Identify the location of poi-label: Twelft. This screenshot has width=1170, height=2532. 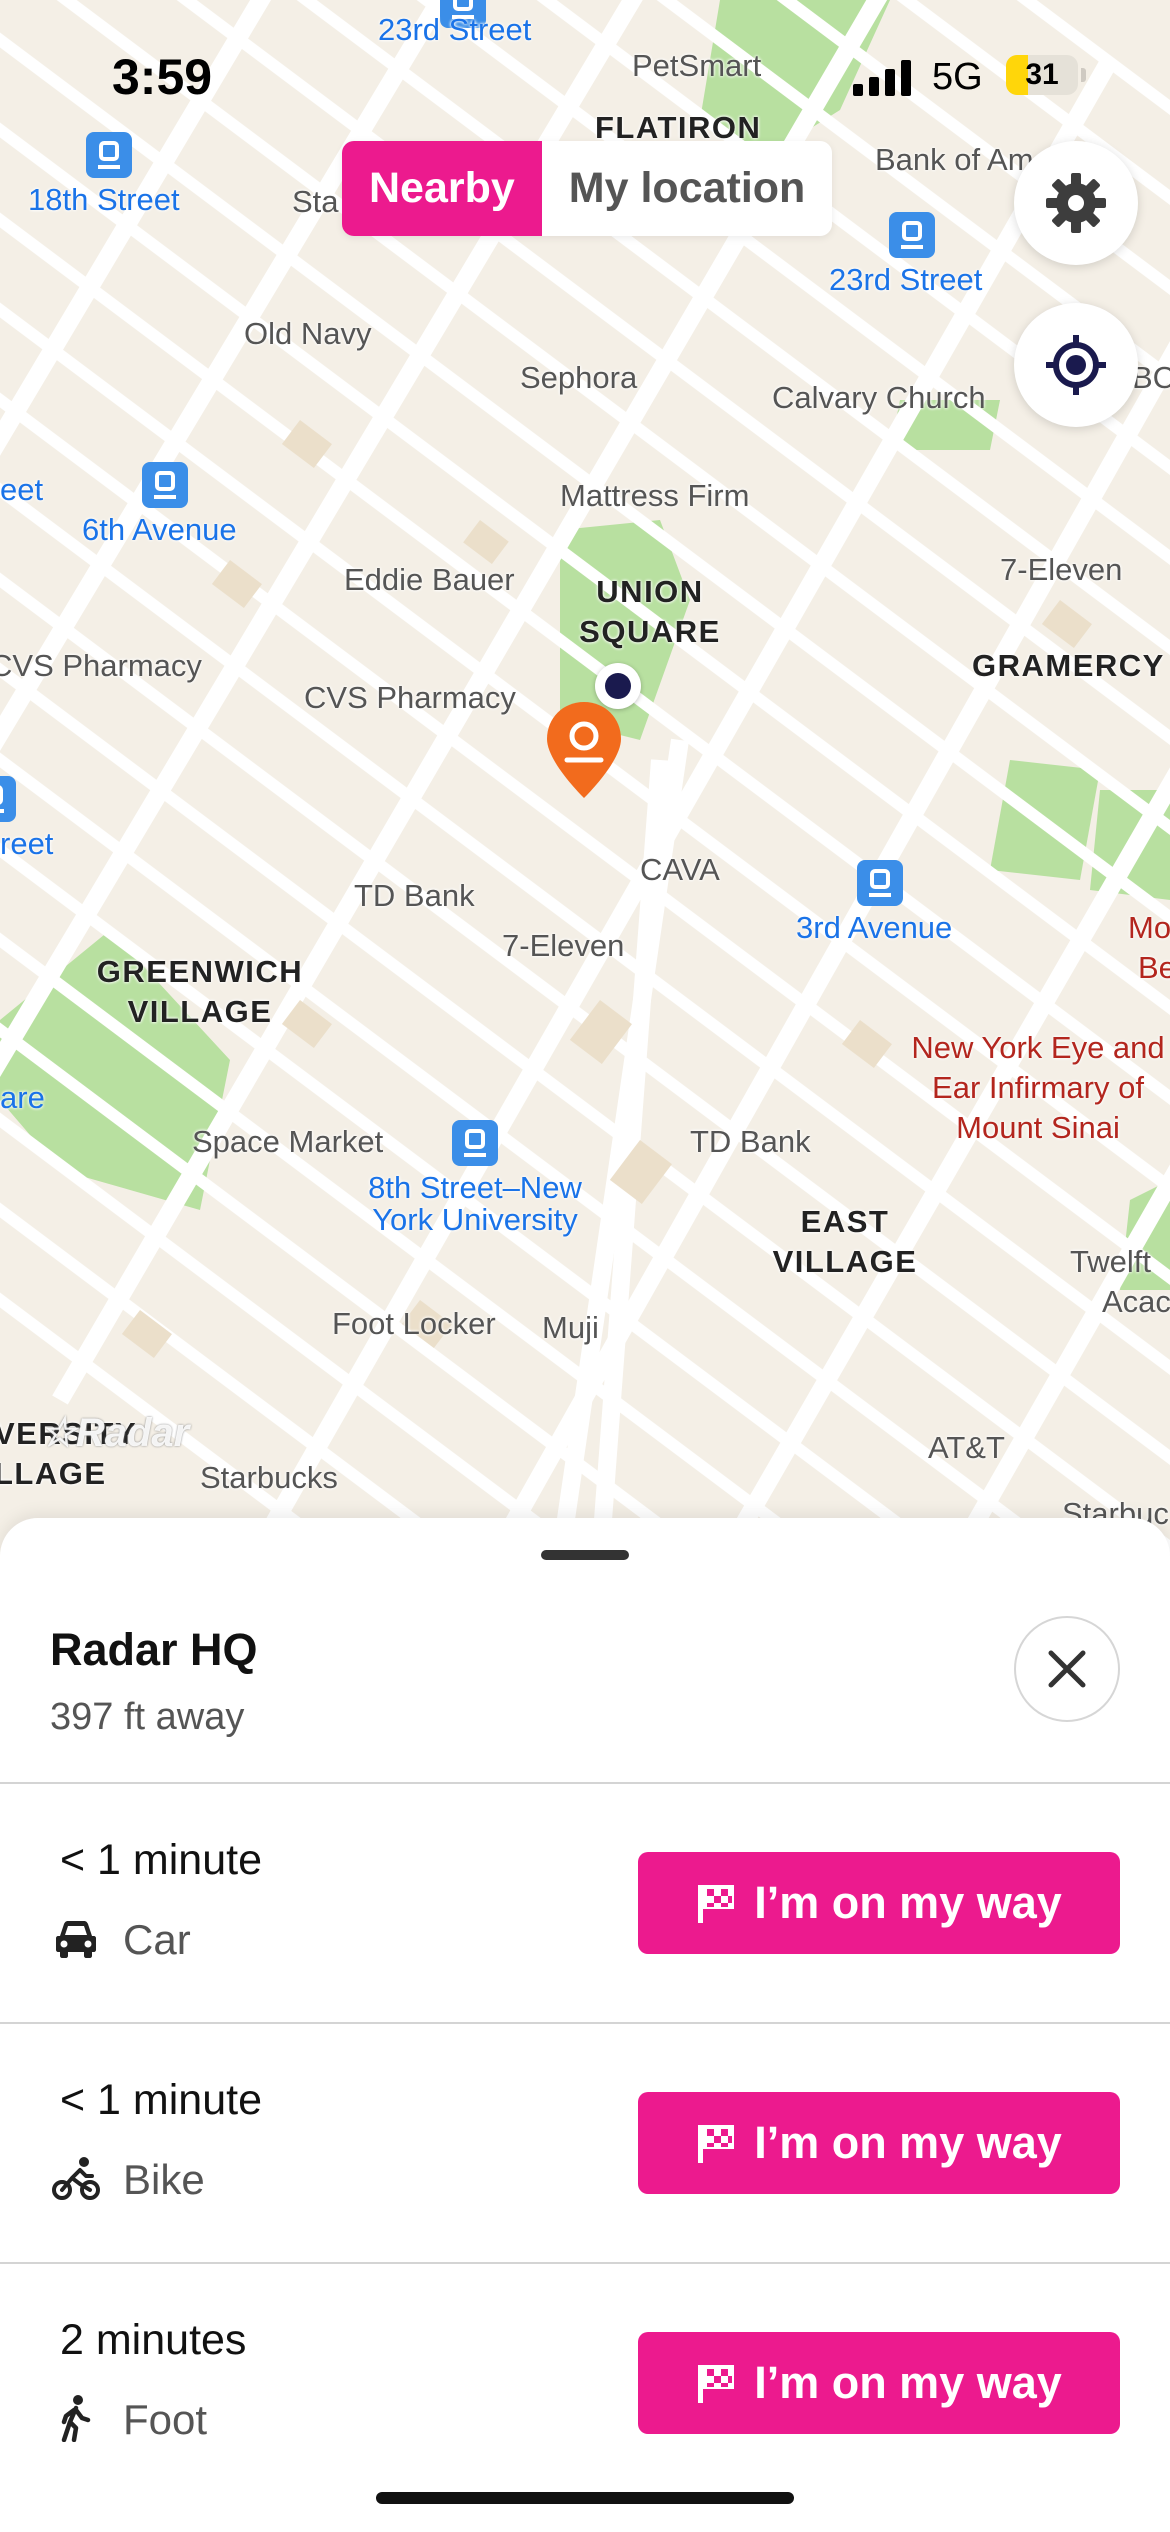
(1110, 1262).